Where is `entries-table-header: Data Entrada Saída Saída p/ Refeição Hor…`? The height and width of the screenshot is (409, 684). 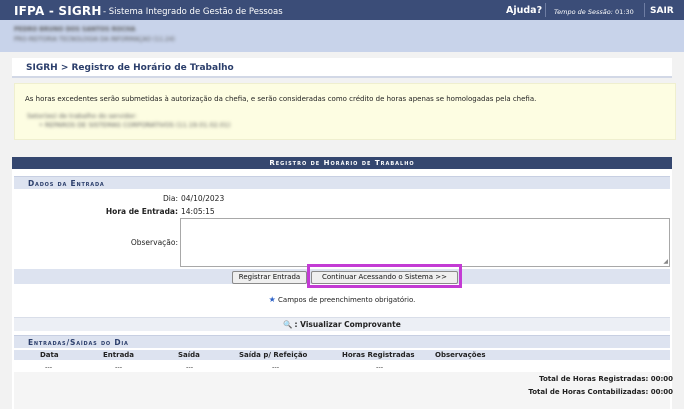 entries-table-header: Data Entrada Saída Saída p/ Refeição Hor… is located at coordinates (342, 355).